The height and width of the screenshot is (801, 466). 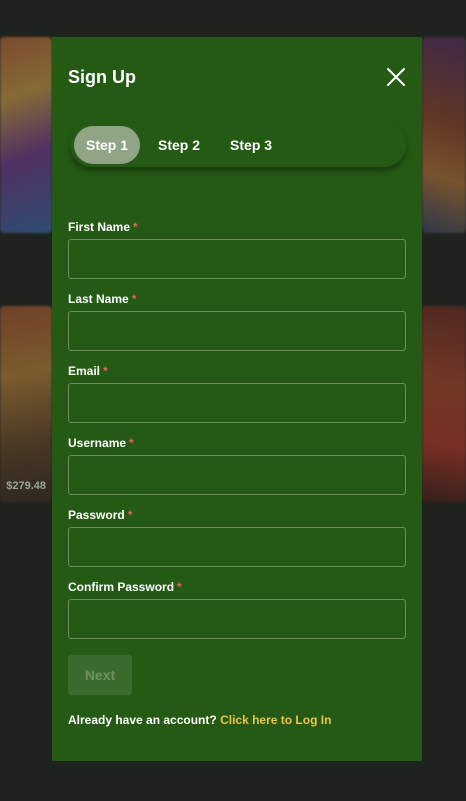 I want to click on password-label: Password *, so click(x=100, y=515).